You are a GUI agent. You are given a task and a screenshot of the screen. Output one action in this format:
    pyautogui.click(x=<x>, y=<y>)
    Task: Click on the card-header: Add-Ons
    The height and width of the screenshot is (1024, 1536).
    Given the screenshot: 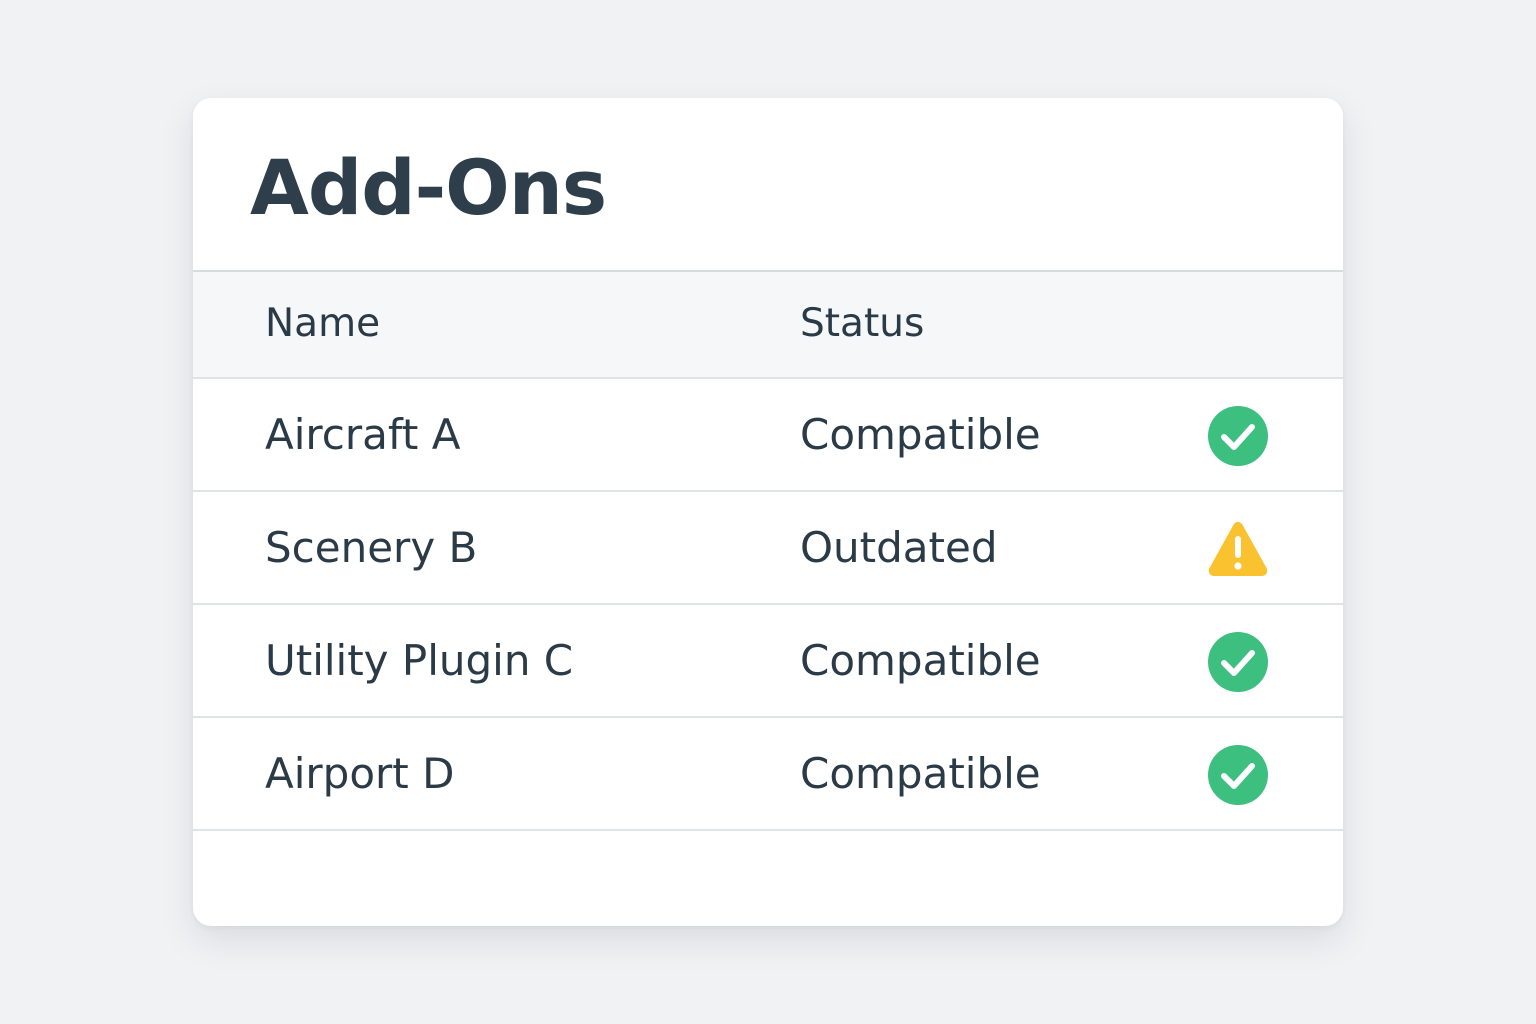 What is the action you would take?
    pyautogui.click(x=768, y=185)
    